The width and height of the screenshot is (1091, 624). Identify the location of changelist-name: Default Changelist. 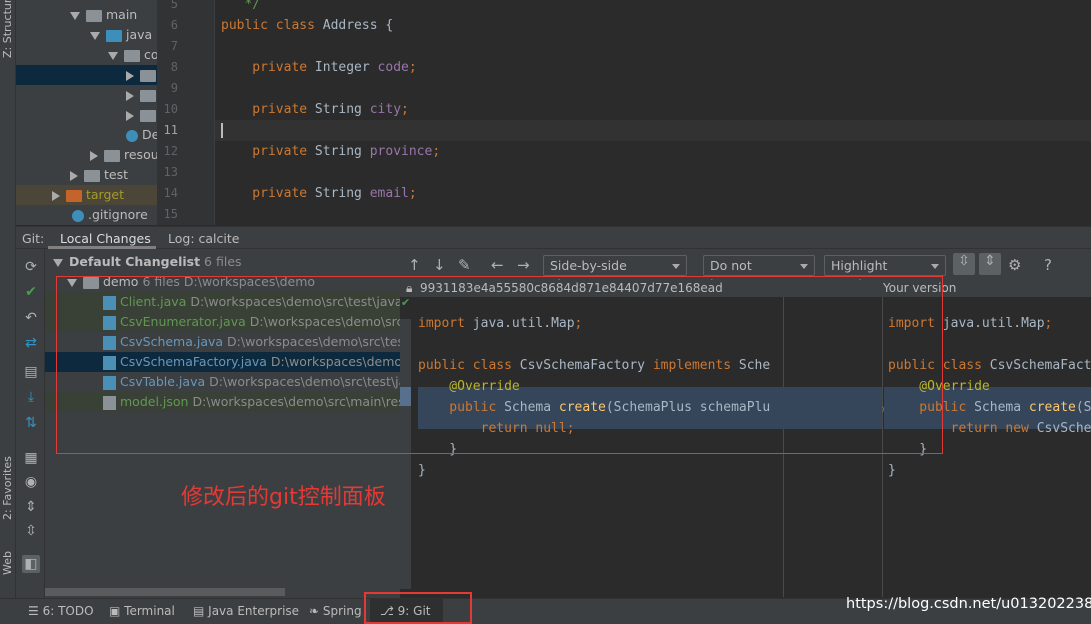
(135, 261).